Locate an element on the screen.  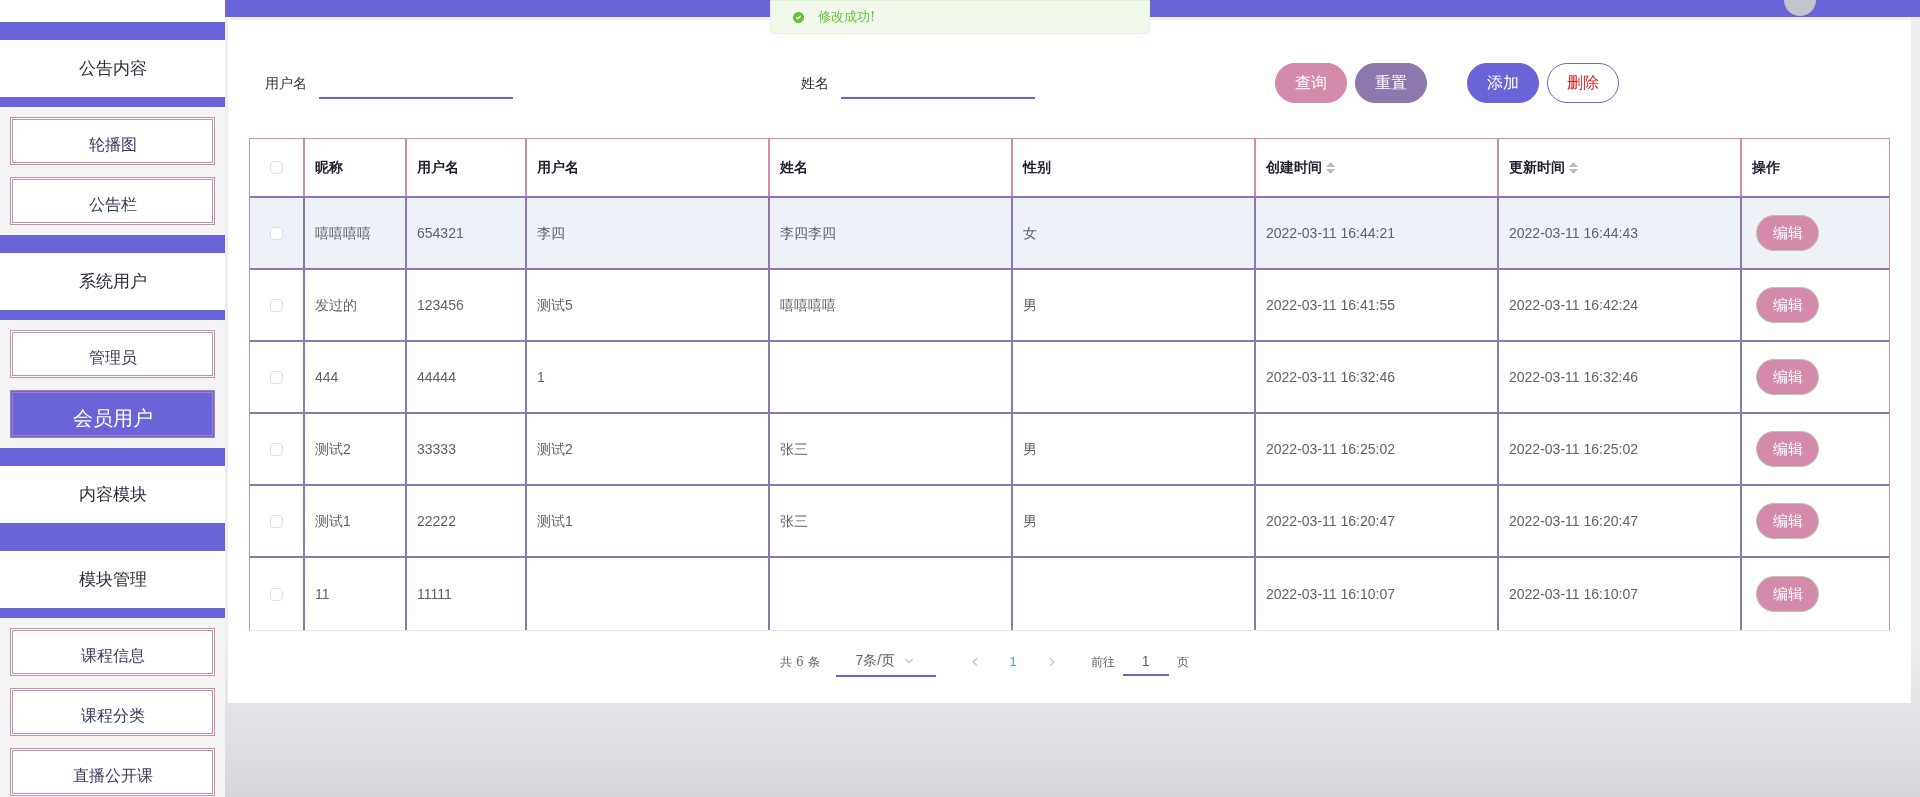
total-count: 共 6 条 is located at coordinates (800, 662).